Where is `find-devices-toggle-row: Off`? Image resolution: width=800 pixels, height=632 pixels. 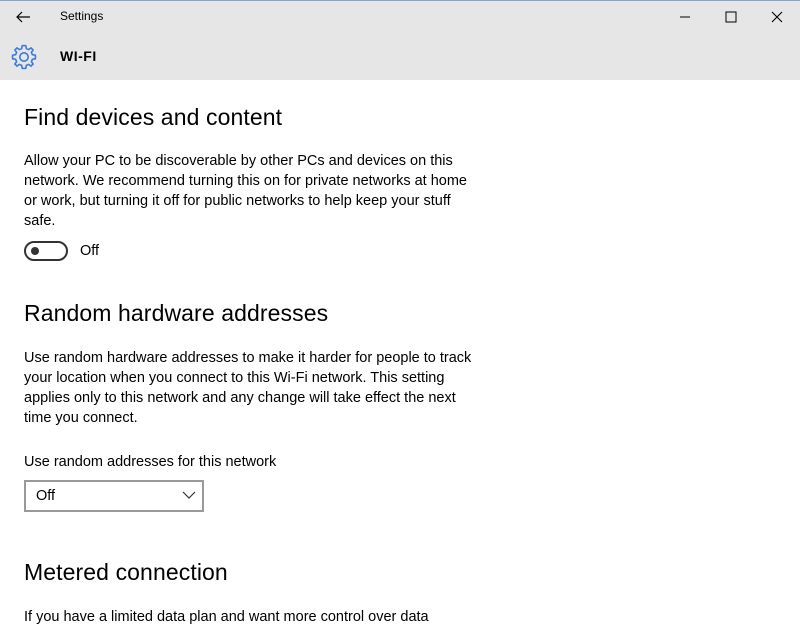
find-devices-toggle-row: Off is located at coordinates (61, 251).